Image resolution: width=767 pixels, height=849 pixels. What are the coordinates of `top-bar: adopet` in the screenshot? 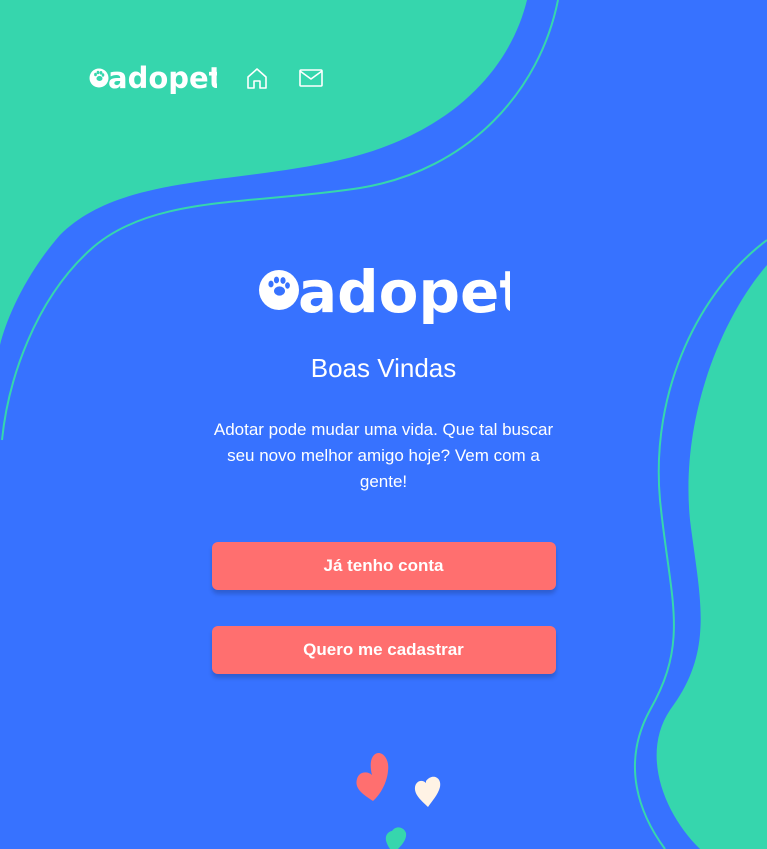 It's located at (207, 78).